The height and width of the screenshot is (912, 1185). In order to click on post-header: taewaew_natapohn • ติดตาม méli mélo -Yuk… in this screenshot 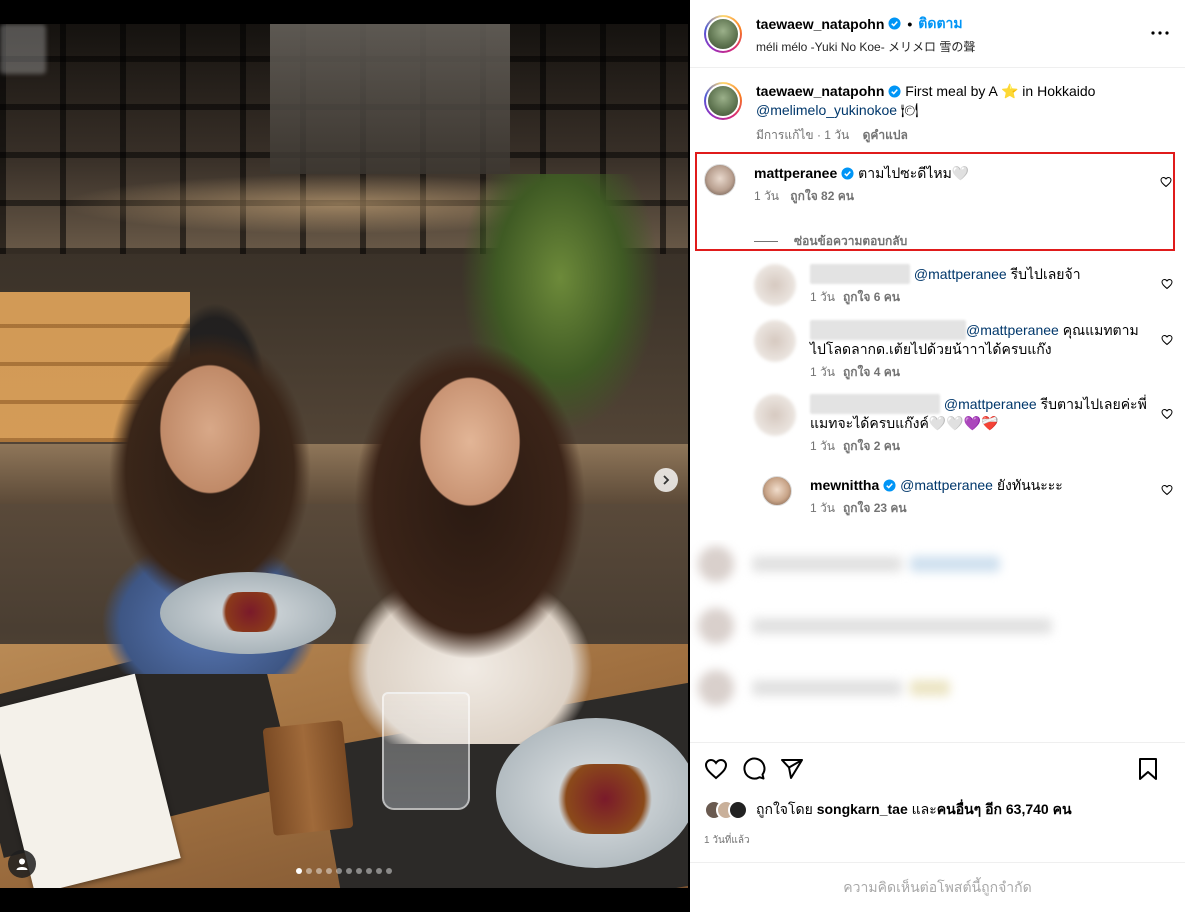, I will do `click(937, 34)`.